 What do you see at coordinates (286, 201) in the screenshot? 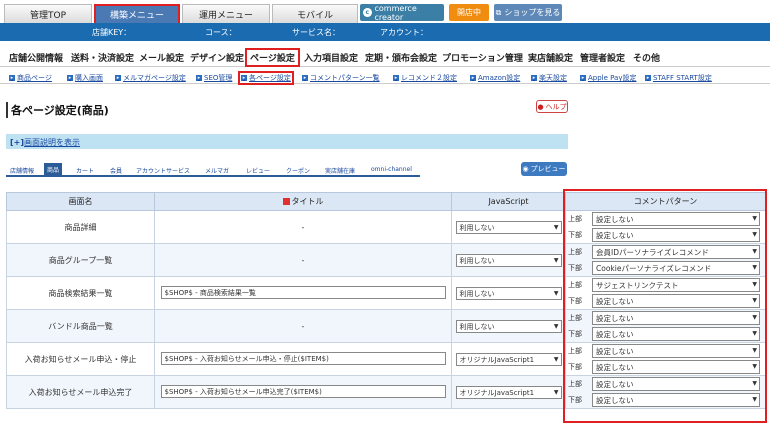
I see `required-icon` at bounding box center [286, 201].